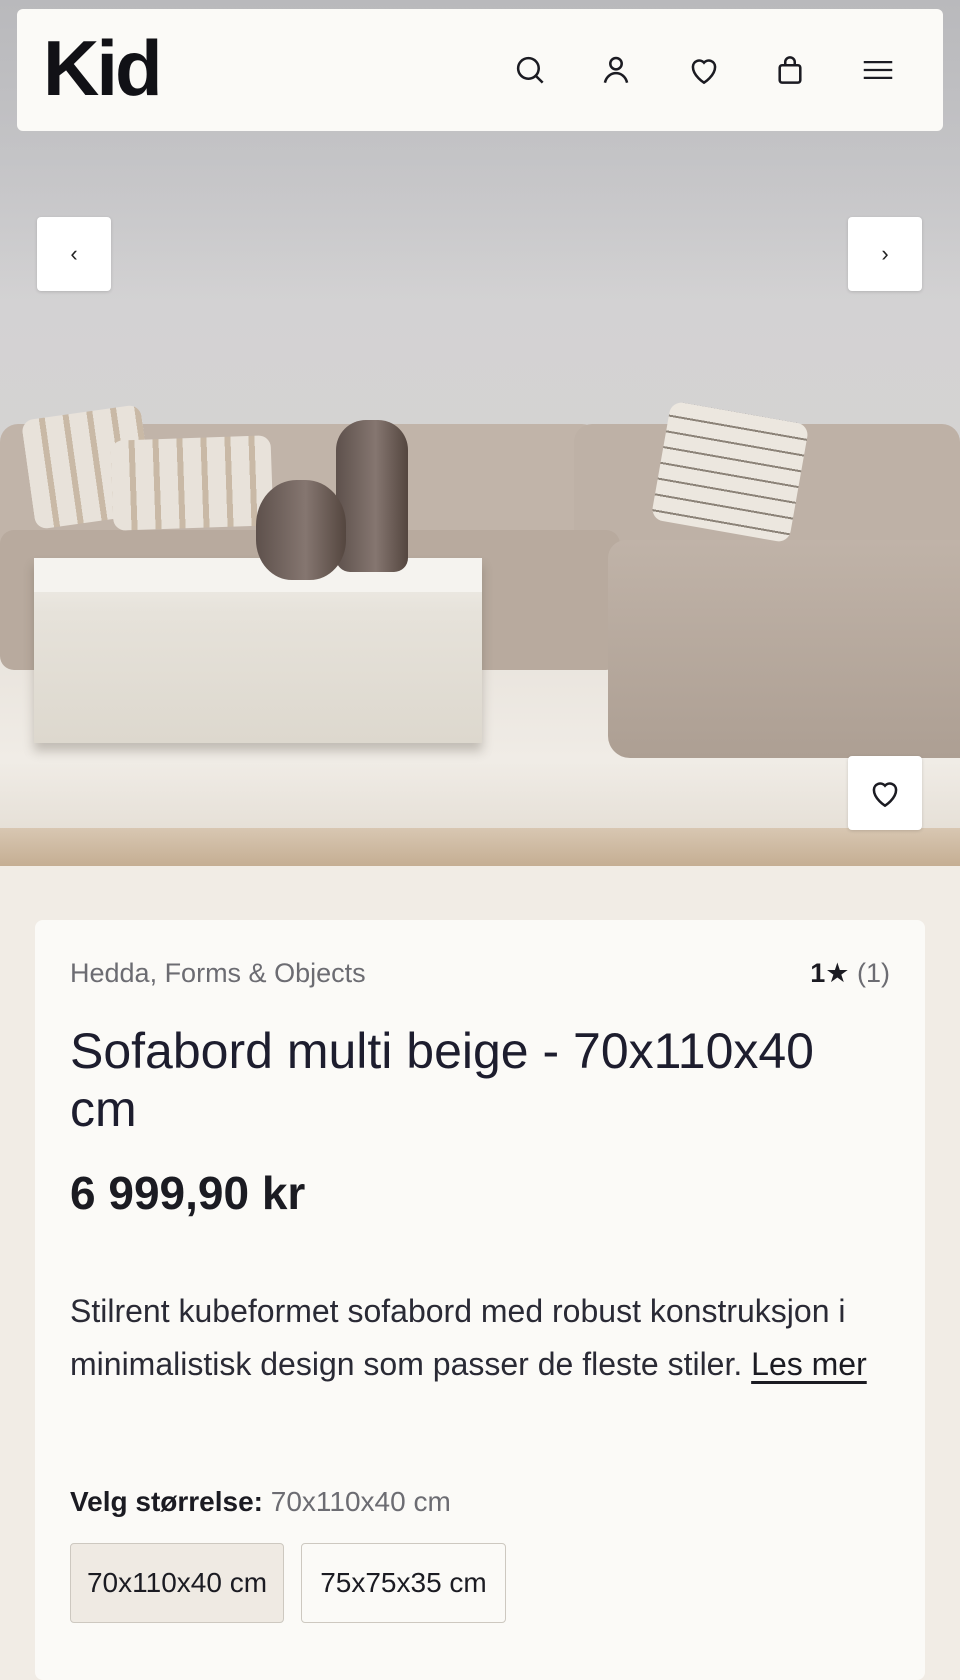  Describe the element at coordinates (442, 1080) in the screenshot. I see `product-title: Sofabord multi beige - 70x110x40 cm` at that location.